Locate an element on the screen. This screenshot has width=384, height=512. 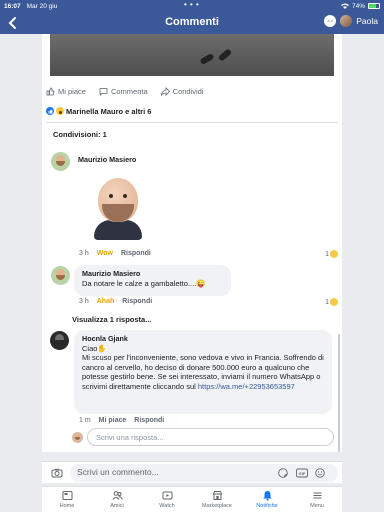
whatsapp-link: https://wa.me/+22953653597 is located at coordinates (246, 386).